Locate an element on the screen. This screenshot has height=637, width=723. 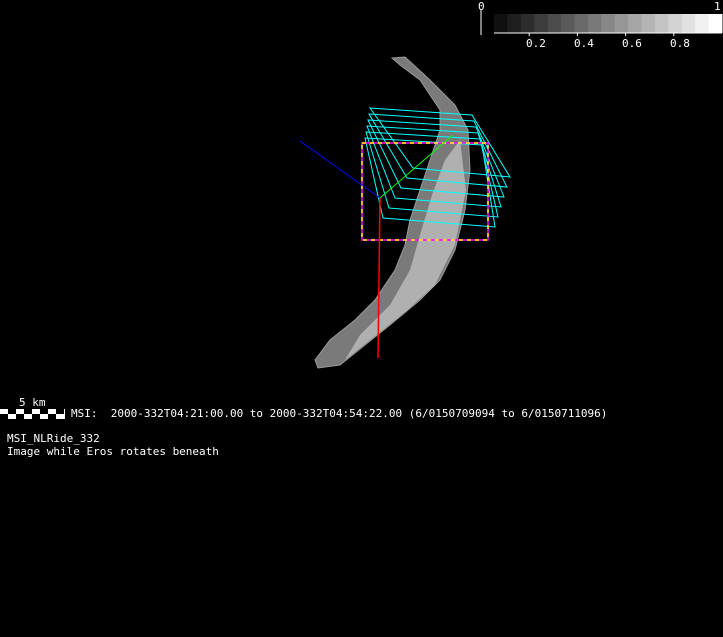
colorbar-tick-label: 0.6 is located at coordinates (632, 43).